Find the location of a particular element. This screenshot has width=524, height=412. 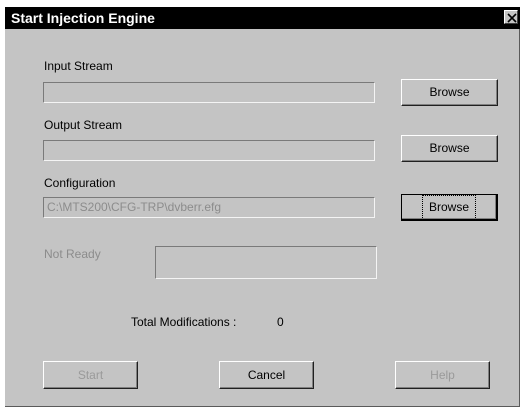

start-button: Start is located at coordinates (90, 375).